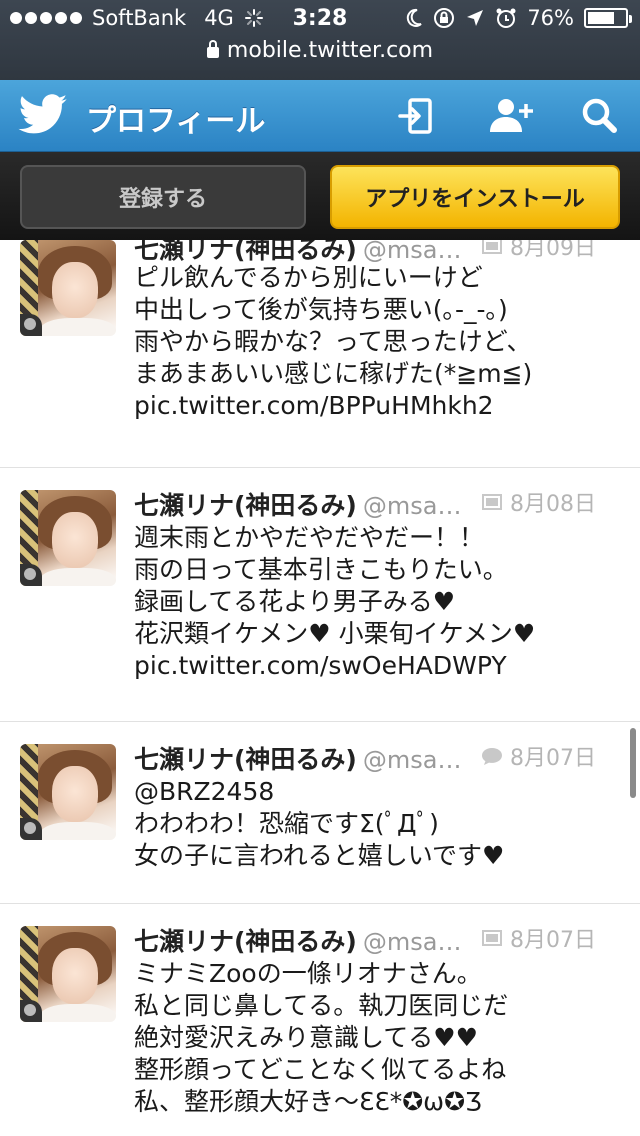 The height and width of the screenshot is (1136, 640). I want to click on url-bar: mobile.twitter.com, so click(320, 50).